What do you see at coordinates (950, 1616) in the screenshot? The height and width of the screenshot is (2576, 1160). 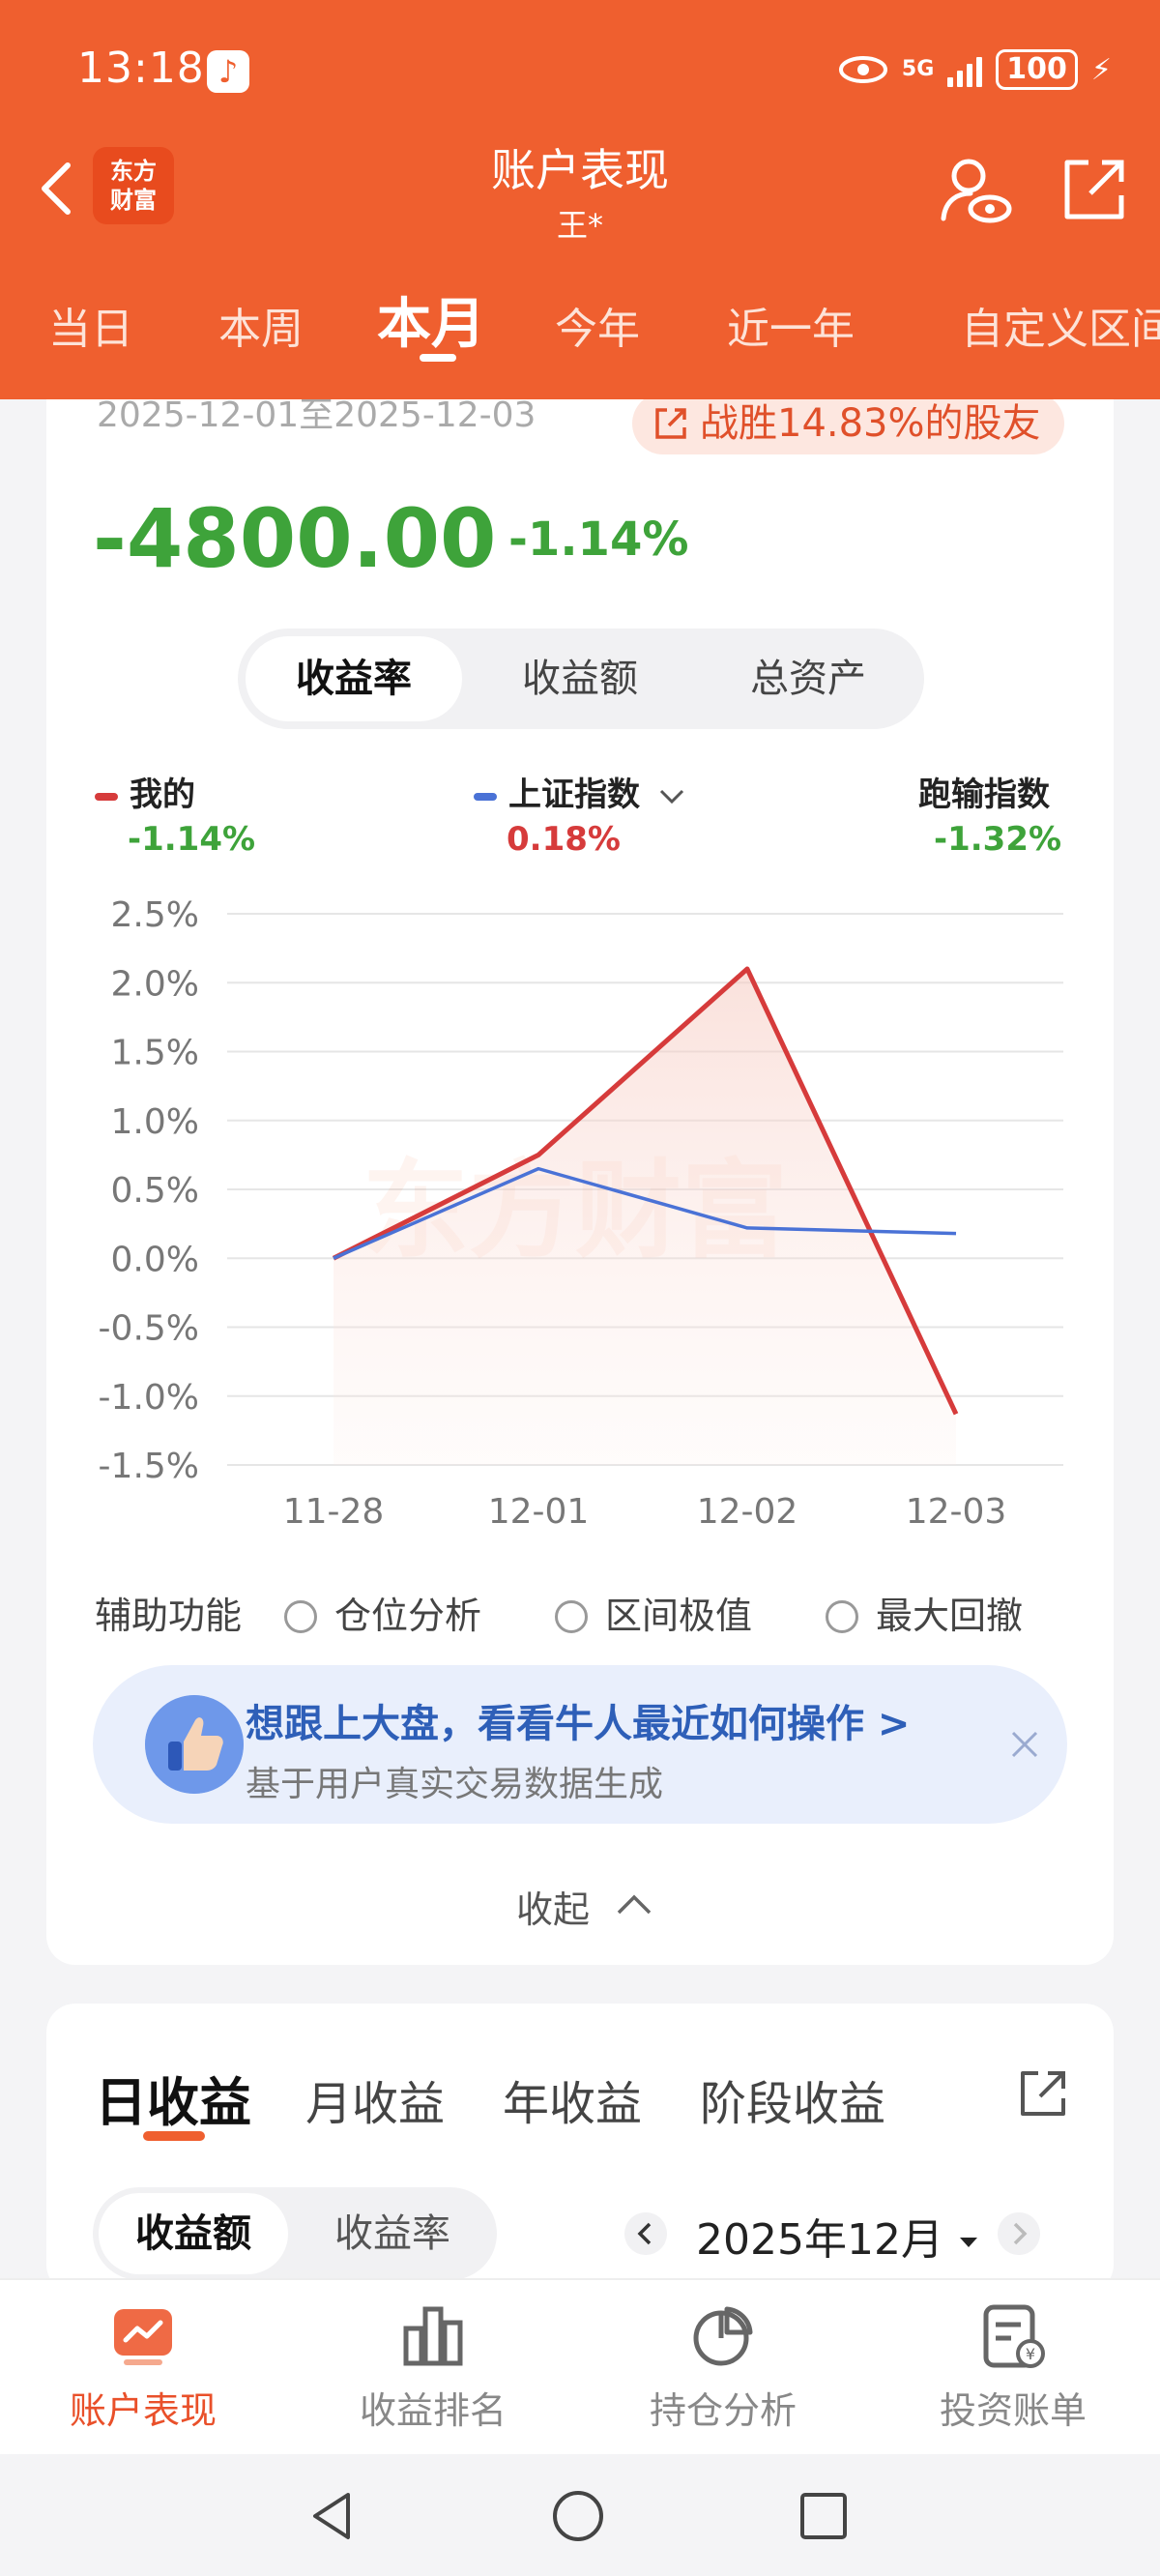 I see `aux-option-label: 最大回撤` at bounding box center [950, 1616].